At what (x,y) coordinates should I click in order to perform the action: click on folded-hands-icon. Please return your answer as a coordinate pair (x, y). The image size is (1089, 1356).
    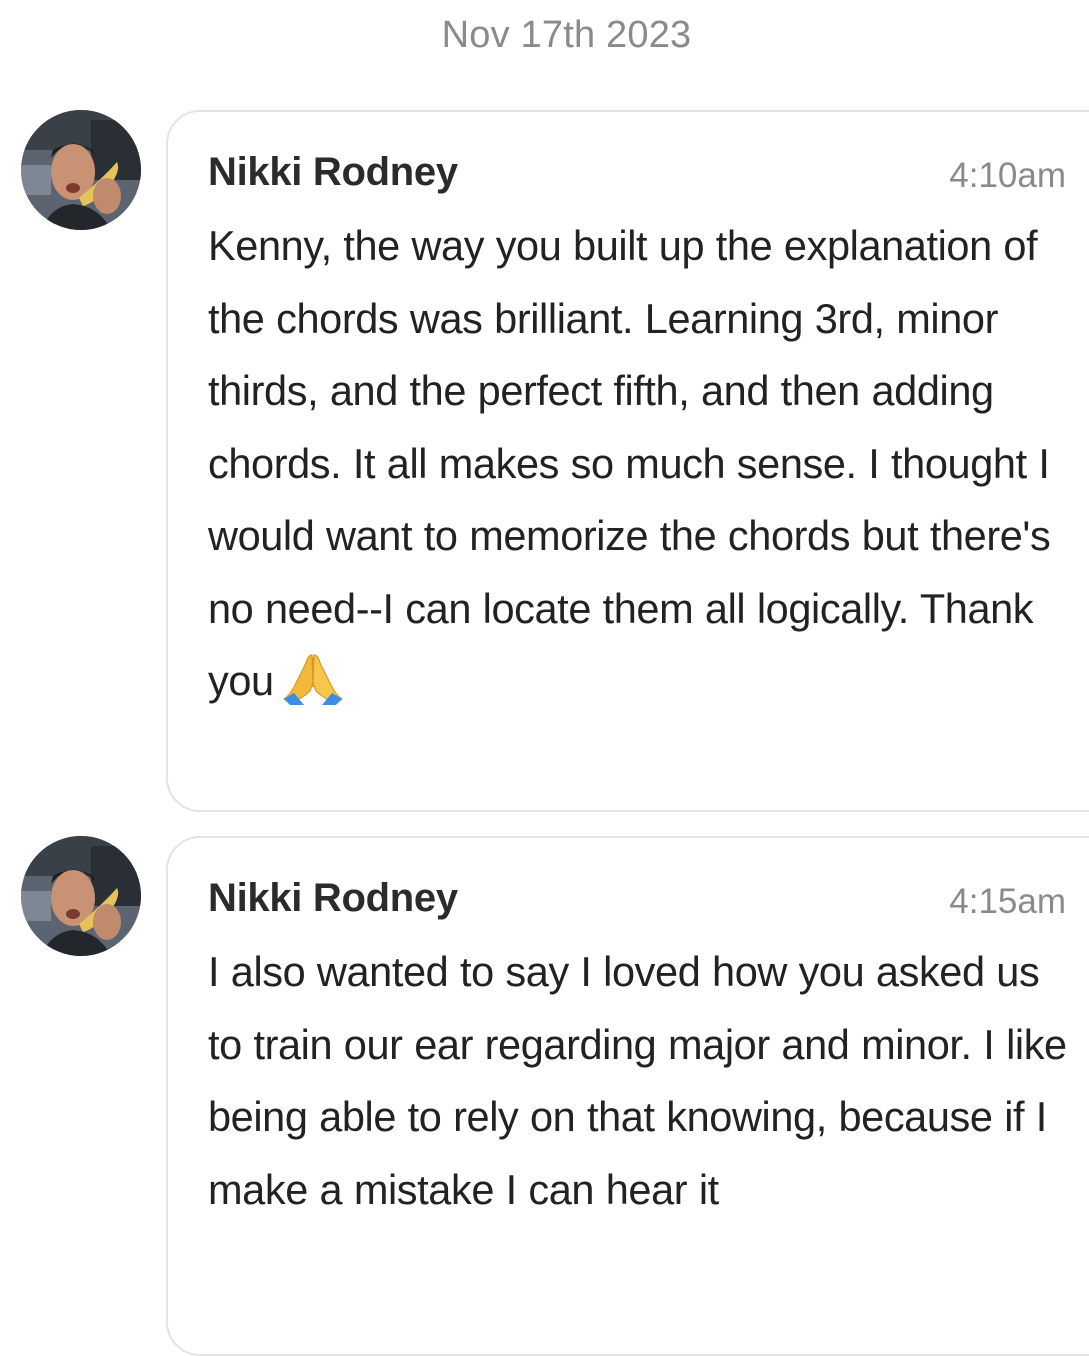
    Looking at the image, I should click on (313, 690).